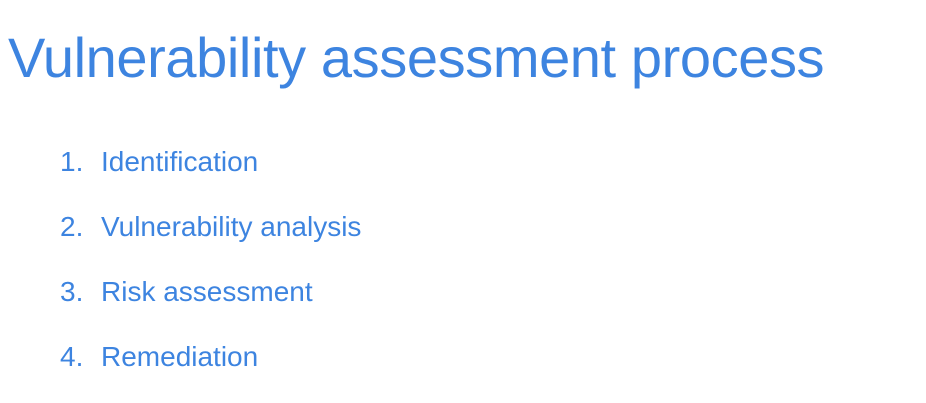 The height and width of the screenshot is (403, 926). I want to click on list-item: 1. Identification, so click(210, 172).